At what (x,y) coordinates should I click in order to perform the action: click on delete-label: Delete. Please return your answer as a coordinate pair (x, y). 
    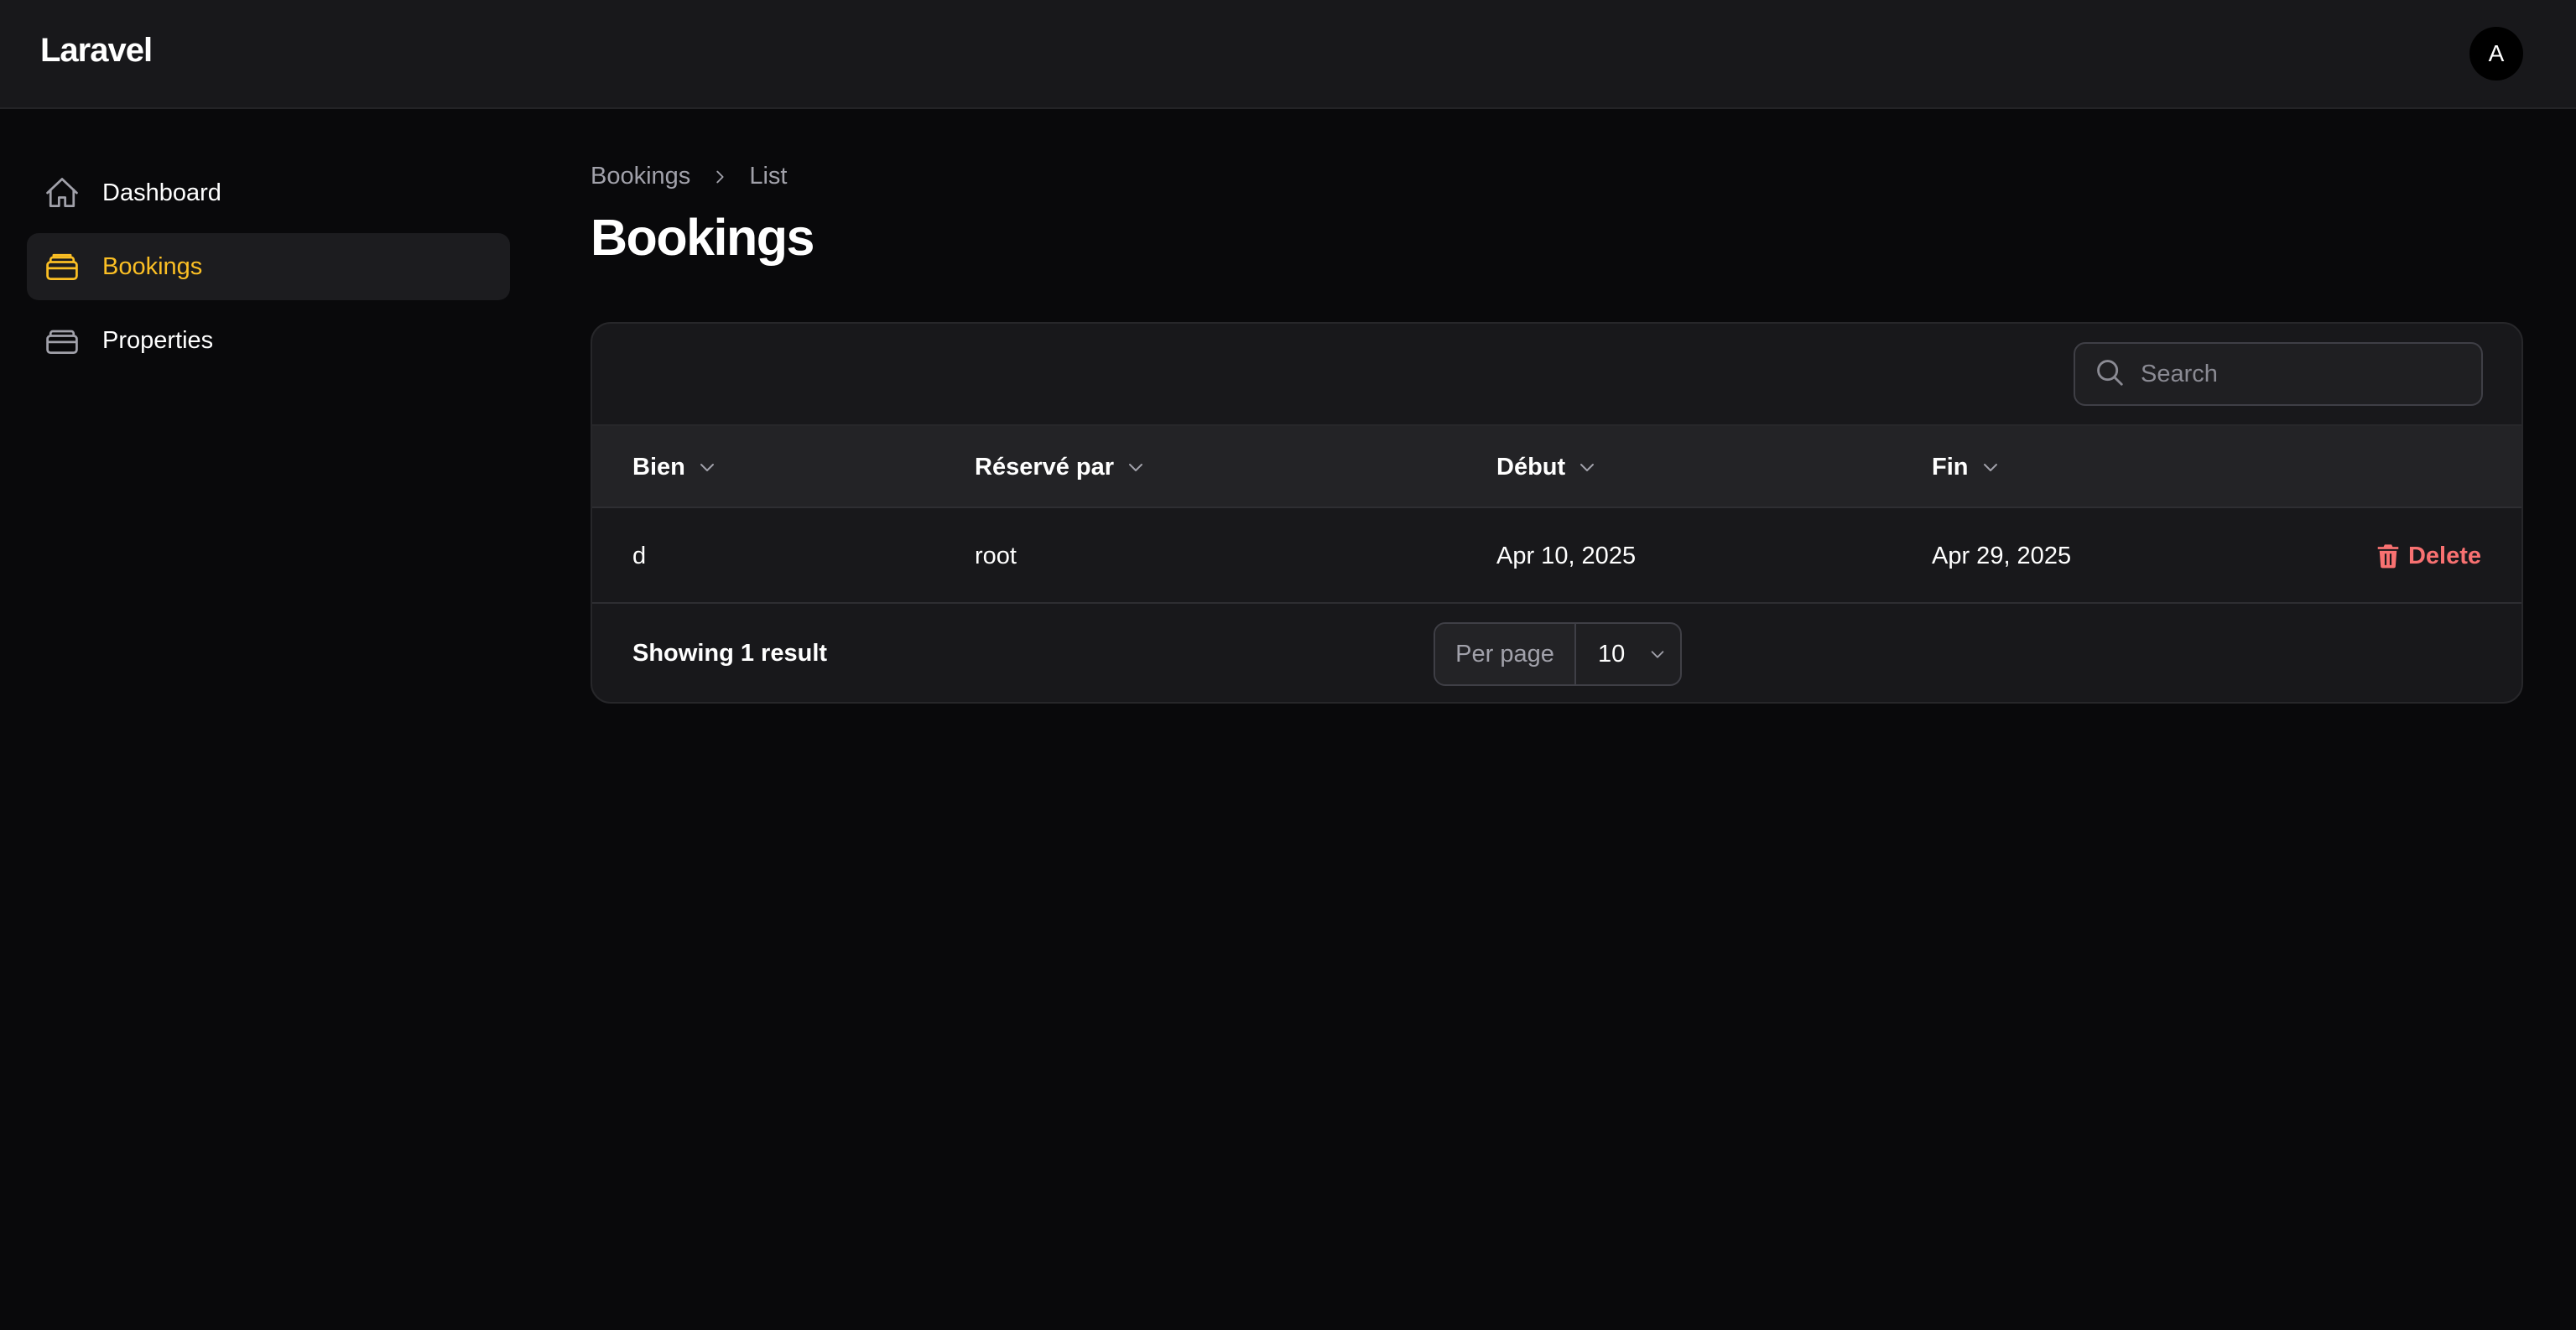
    Looking at the image, I should click on (2444, 555).